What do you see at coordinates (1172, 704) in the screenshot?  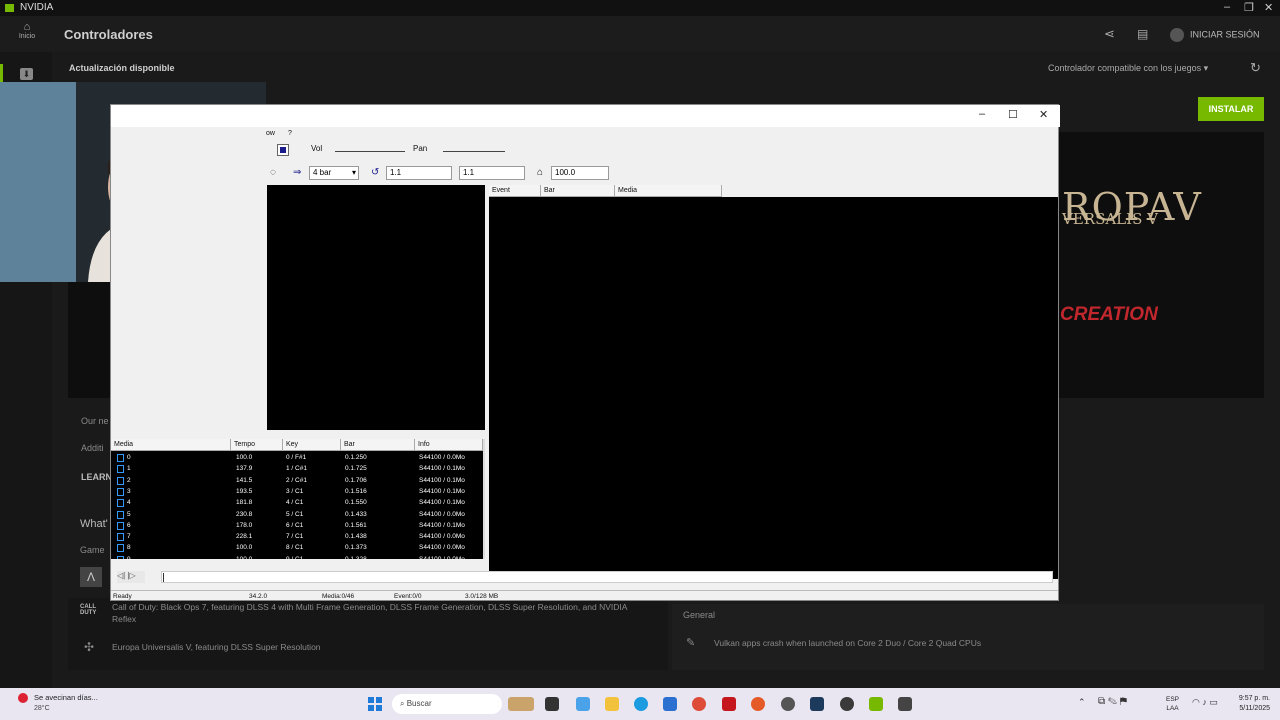 I see `language-indicator: ESP LAA` at bounding box center [1172, 704].